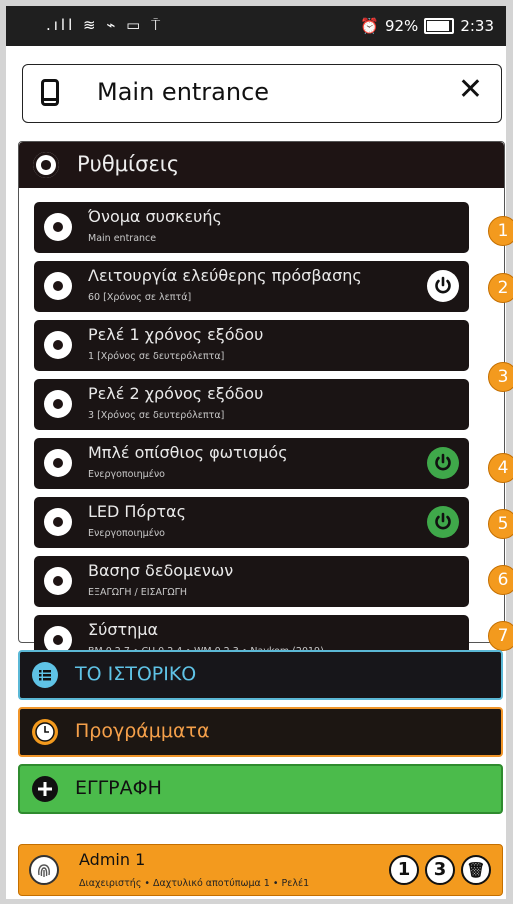  Describe the element at coordinates (118, 788) in the screenshot. I see `register-title: ΕΓΓΡΑΦΗ` at that location.